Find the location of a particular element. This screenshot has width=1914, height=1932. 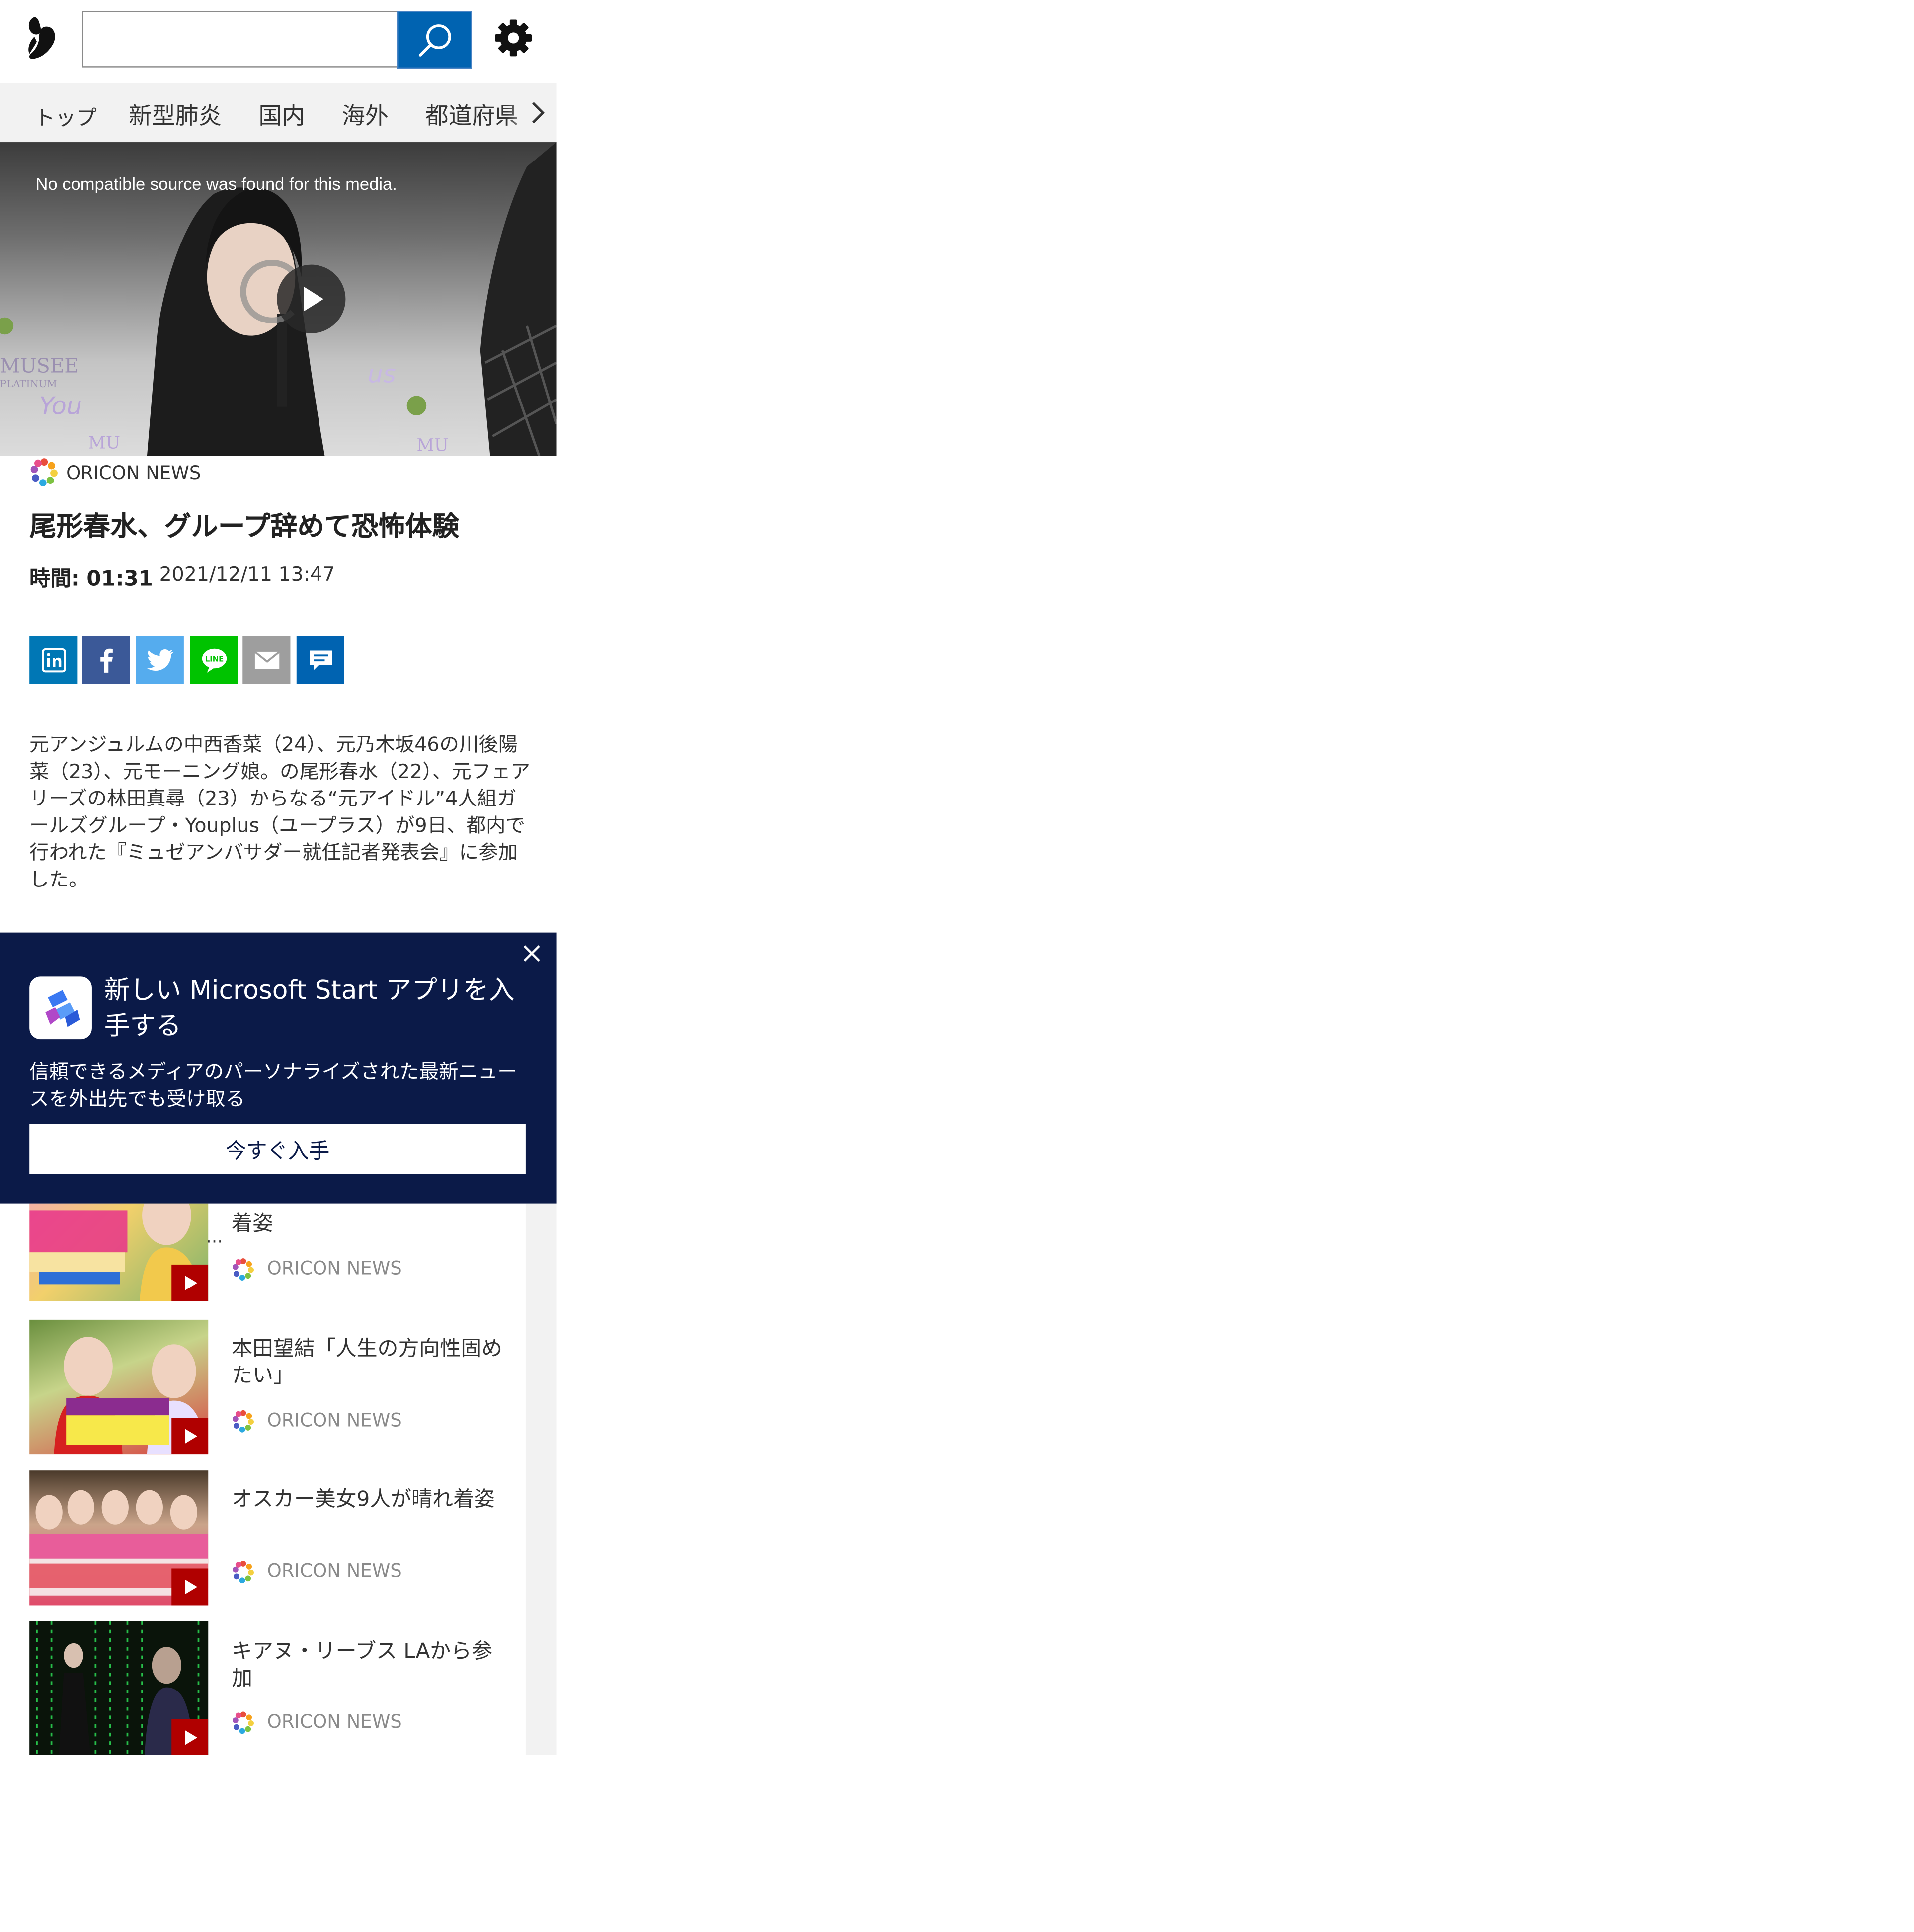

related-video-title: 本田望結「人生の方向性固めたい」 is located at coordinates (371, 1363).